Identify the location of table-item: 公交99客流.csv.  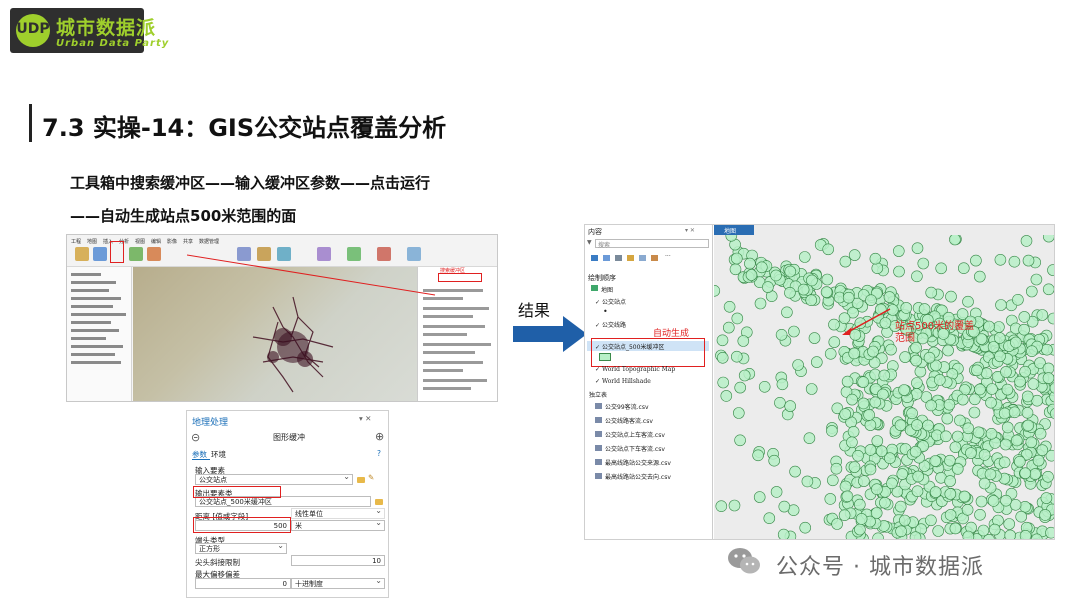
(627, 406).